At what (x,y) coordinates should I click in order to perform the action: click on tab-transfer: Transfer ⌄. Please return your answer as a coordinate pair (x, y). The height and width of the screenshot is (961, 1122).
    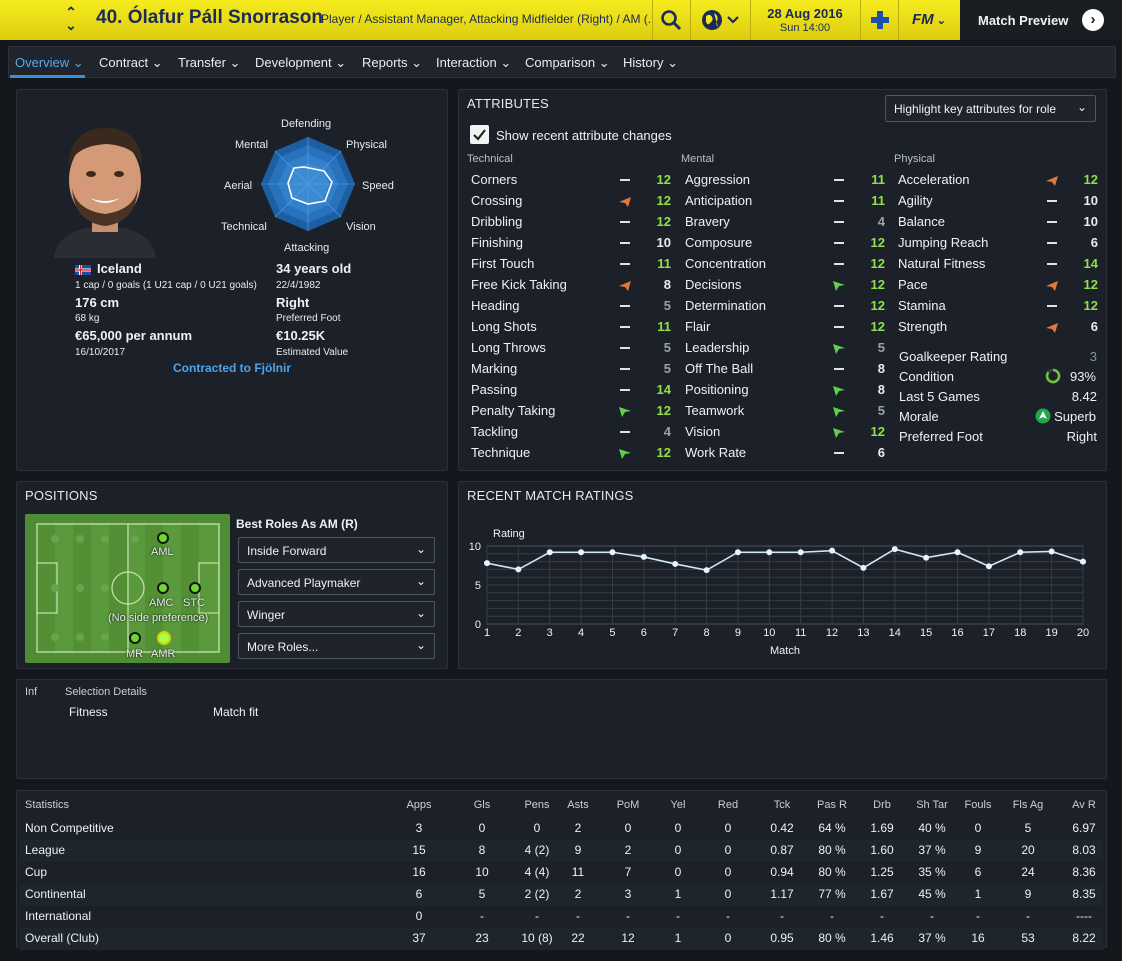
    Looking at the image, I should click on (209, 63).